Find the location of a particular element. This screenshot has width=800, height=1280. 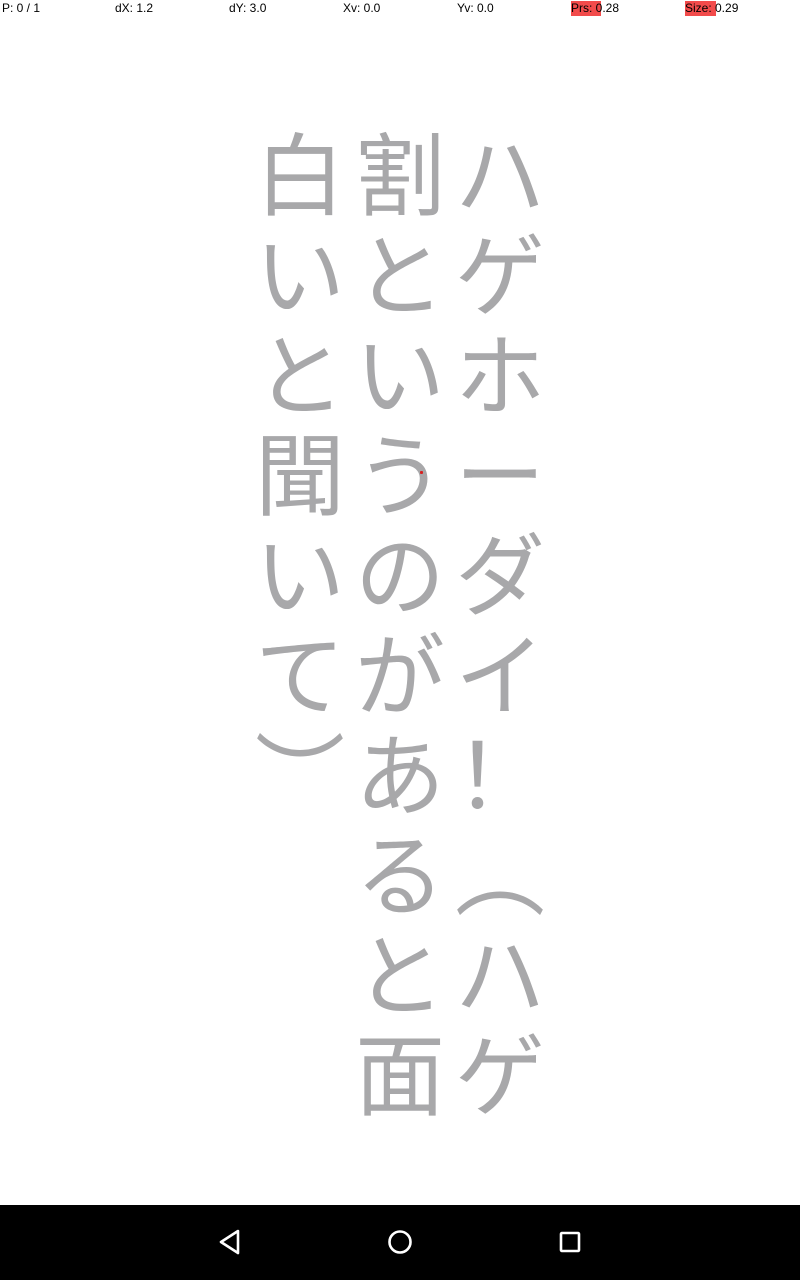

delta-y: dY: 3.0 is located at coordinates (247, 8).